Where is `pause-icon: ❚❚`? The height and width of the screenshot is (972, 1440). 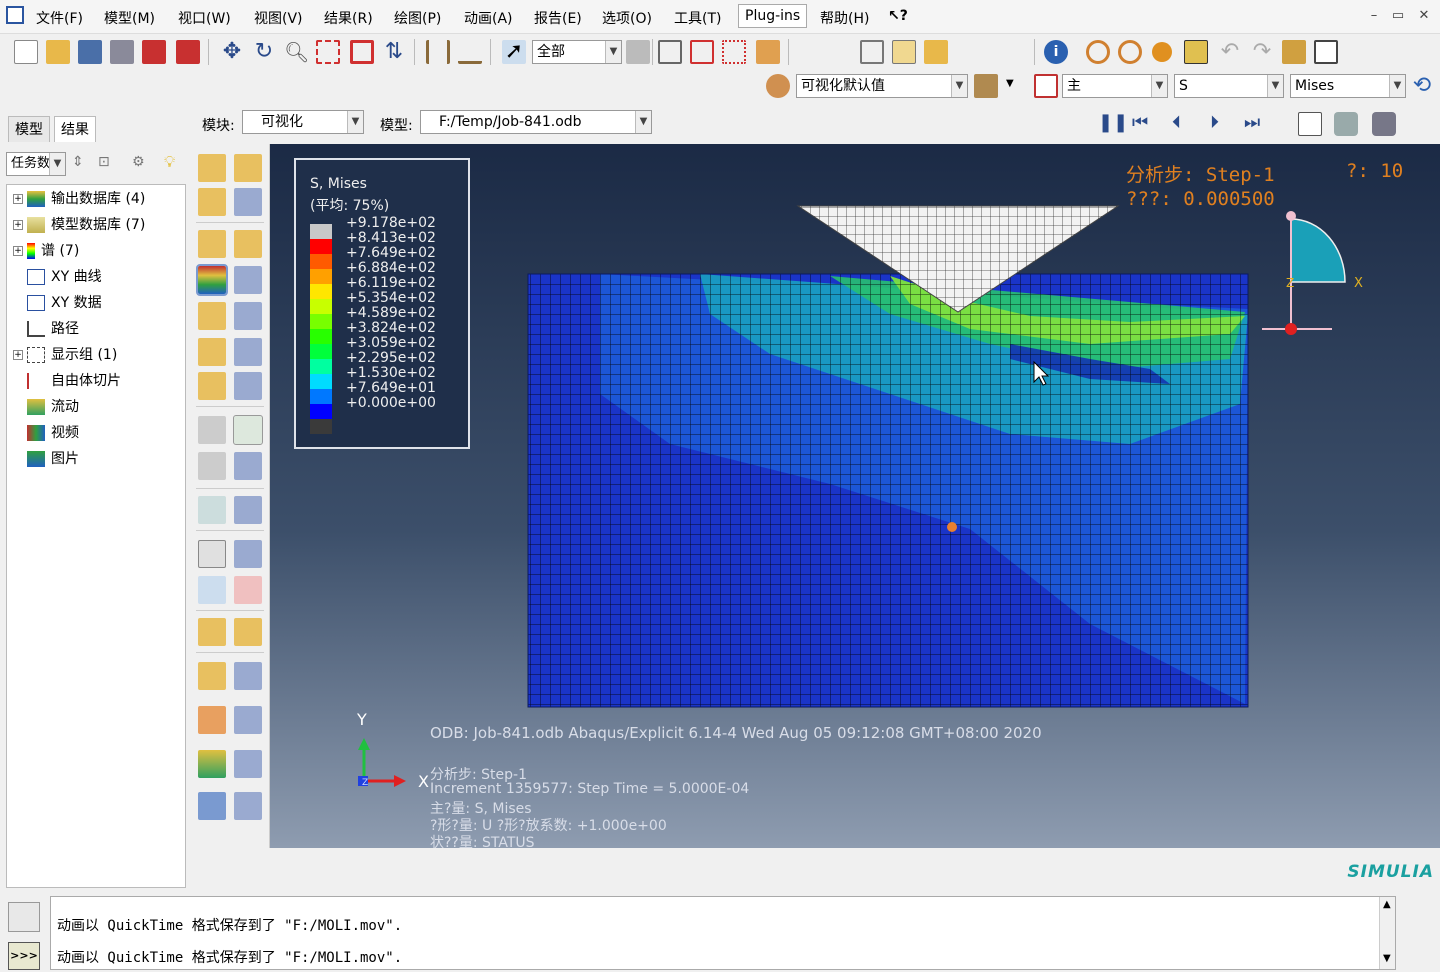
pause-icon: ❚❚ is located at coordinates (1113, 122).